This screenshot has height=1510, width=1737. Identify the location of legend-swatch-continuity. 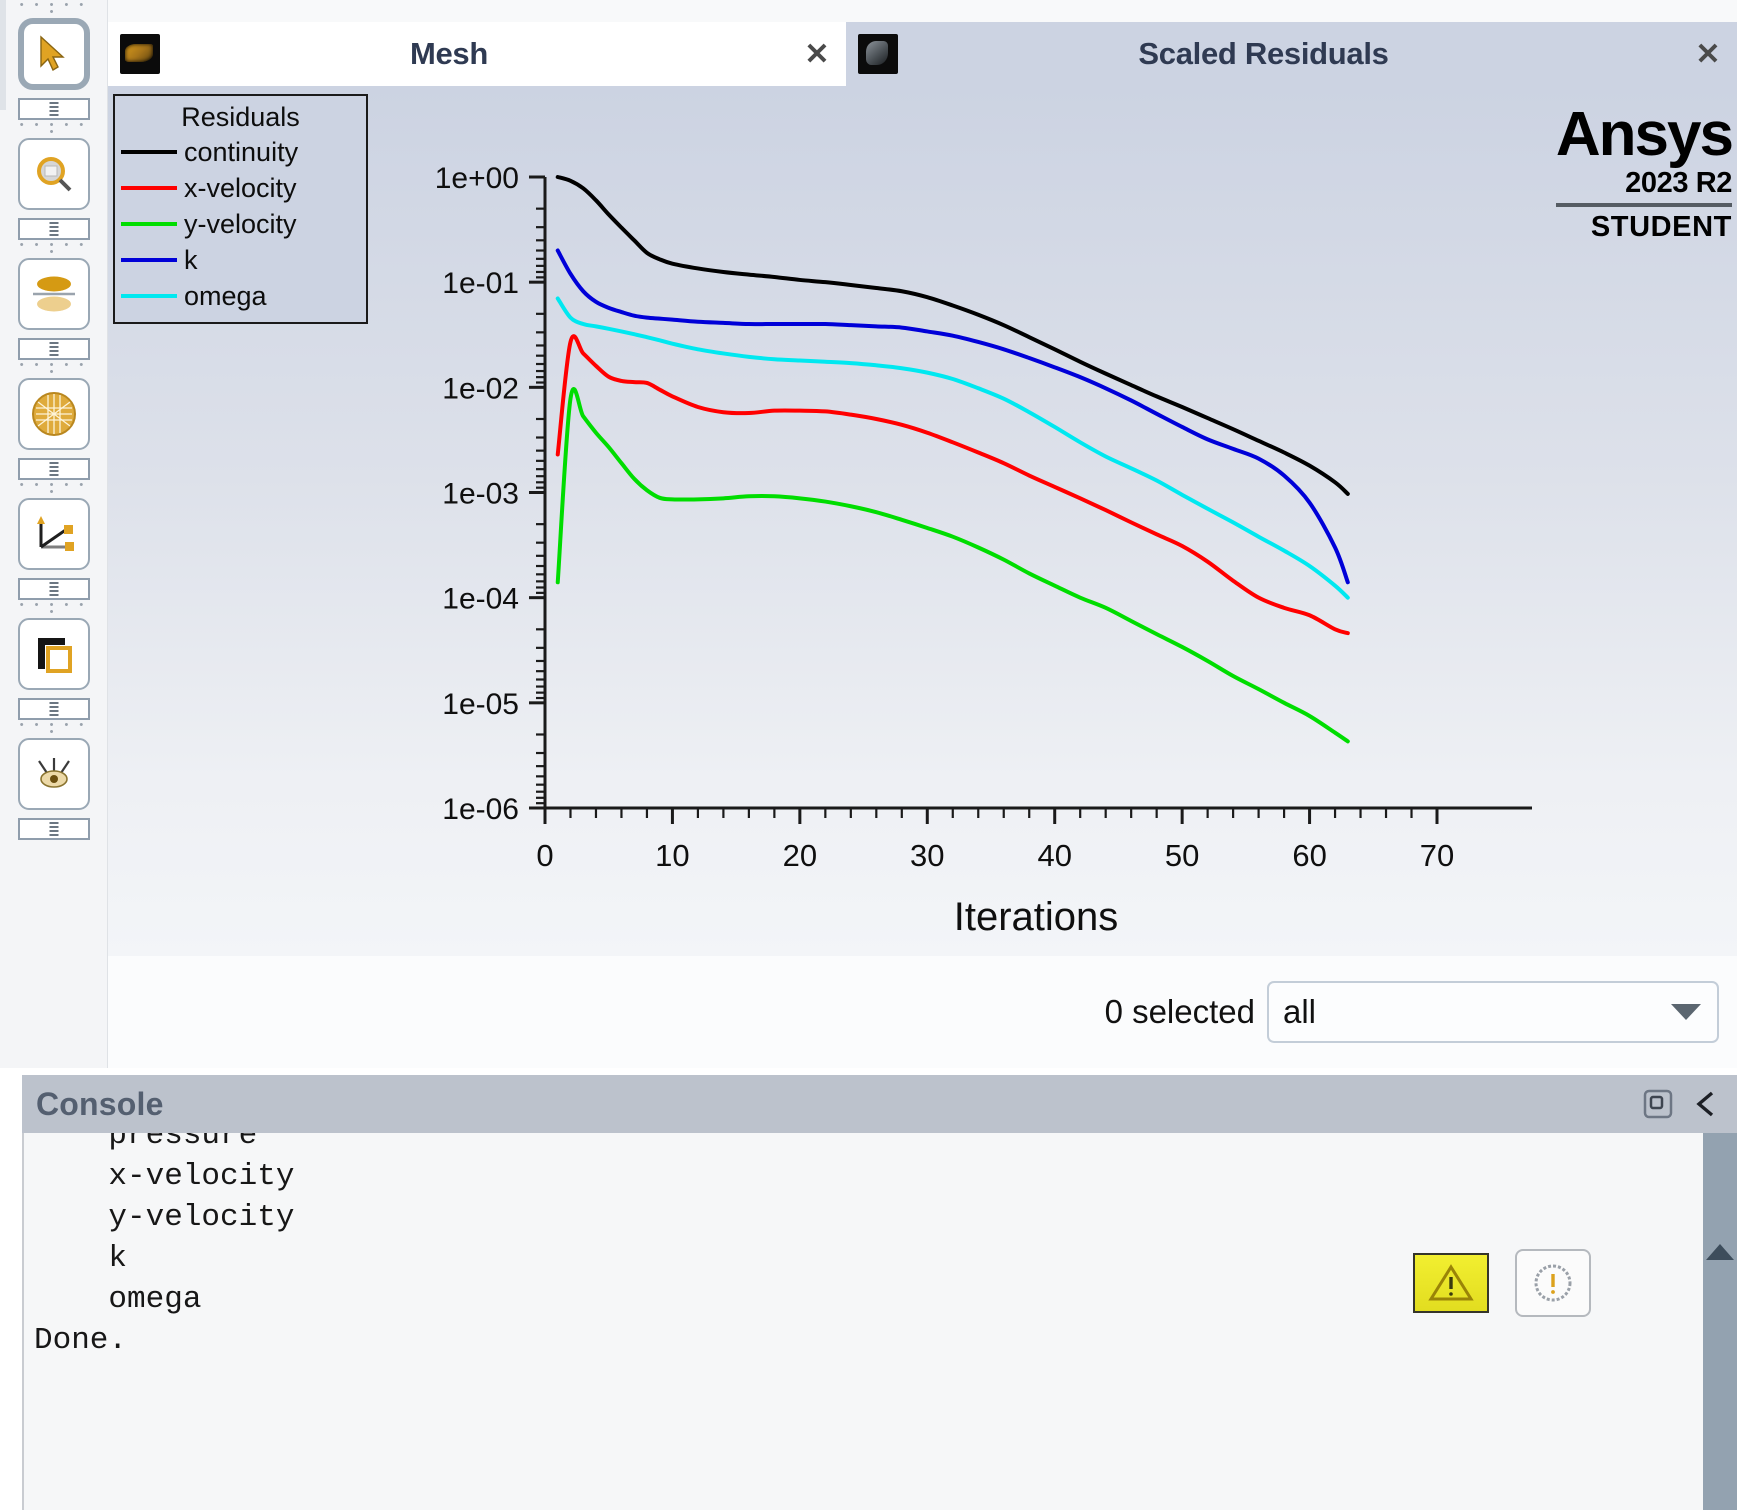
(149, 152).